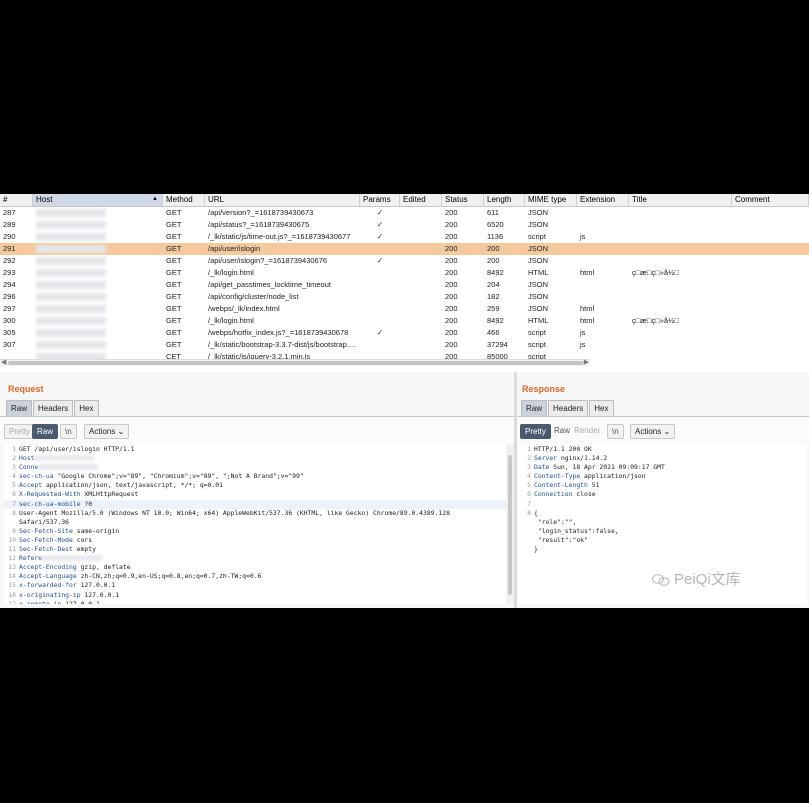  What do you see at coordinates (546, 458) in the screenshot?
I see `header-key: Server` at bounding box center [546, 458].